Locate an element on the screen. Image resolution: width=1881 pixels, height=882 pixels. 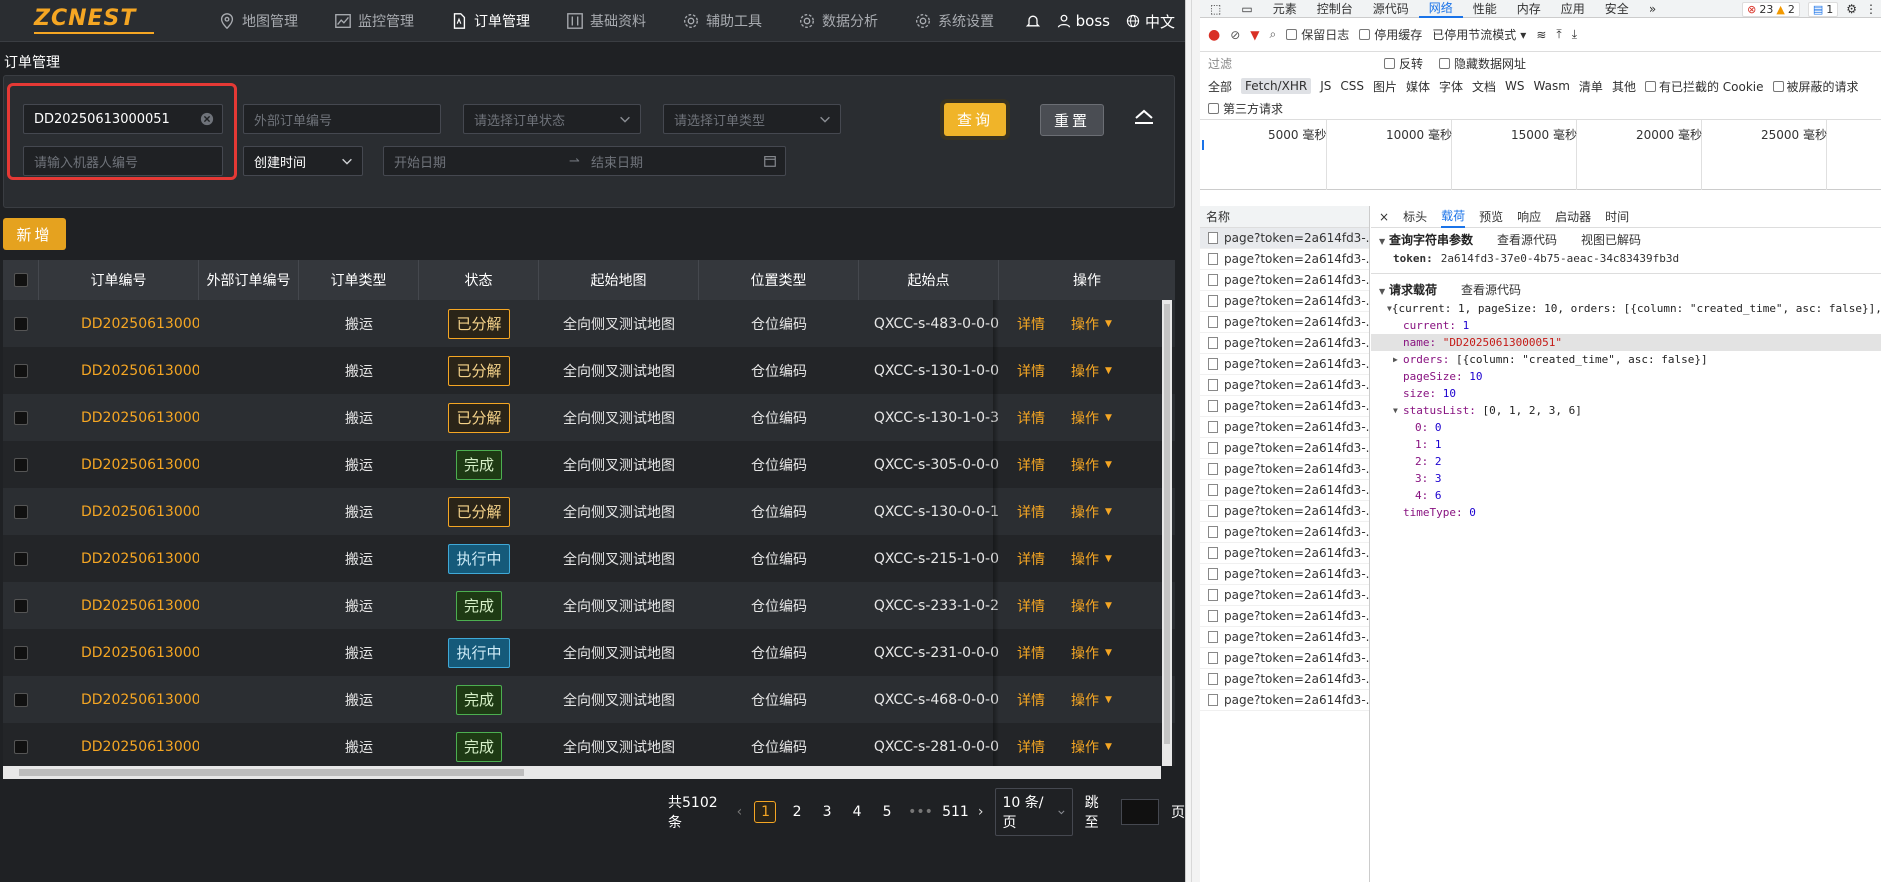
order-number-link: DD20250613000051 is located at coordinates (119, 512).